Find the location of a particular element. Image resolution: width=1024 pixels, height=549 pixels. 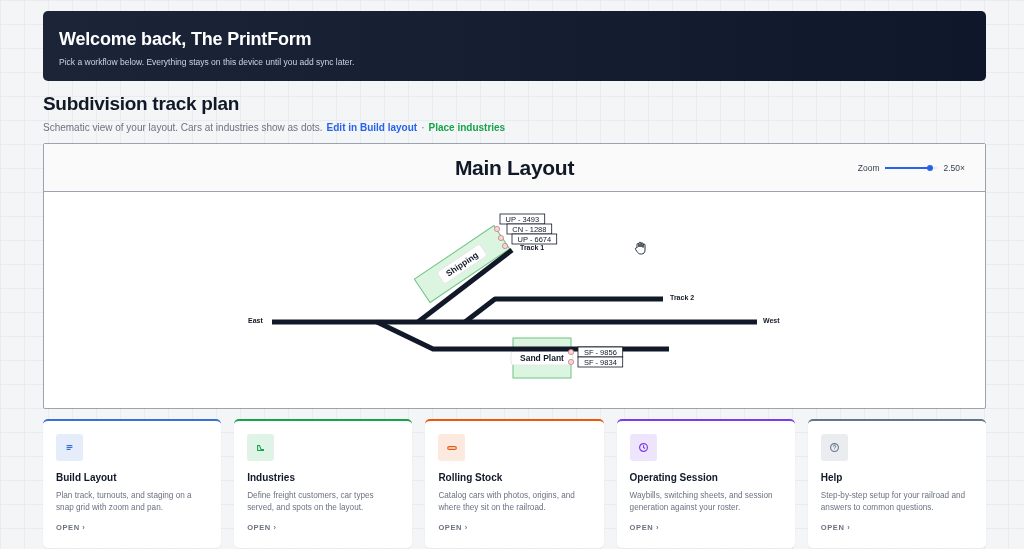

clock-icon is located at coordinates (643, 447).